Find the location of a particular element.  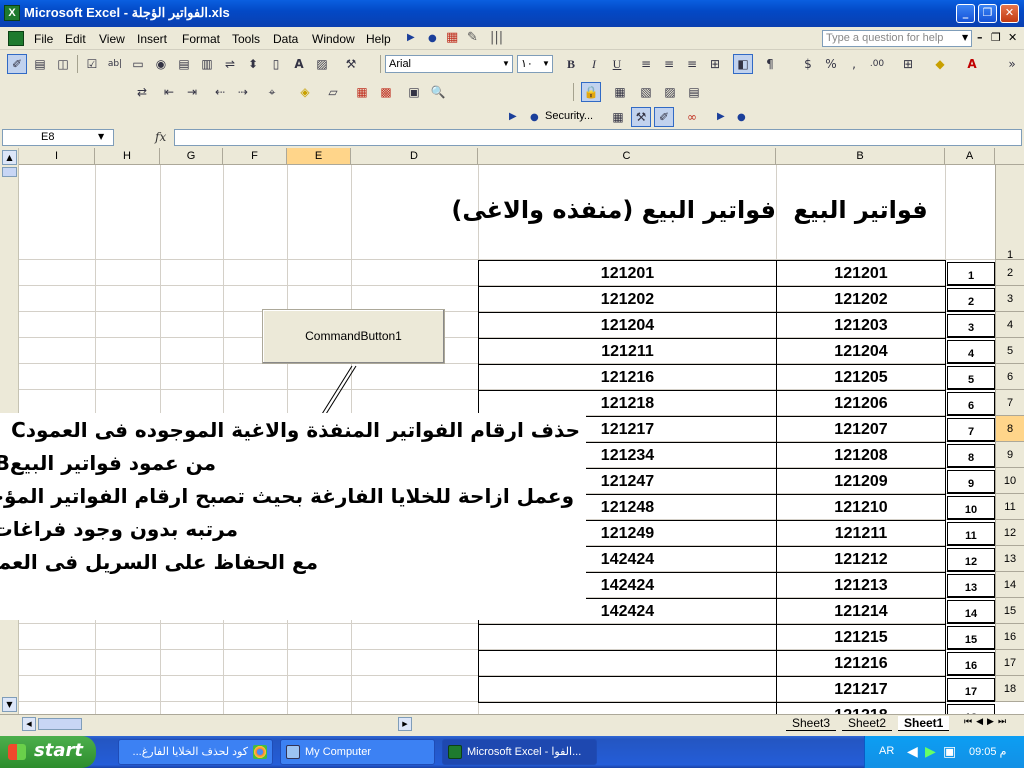

scroll-up-icon: ▲ is located at coordinates (9, 157).